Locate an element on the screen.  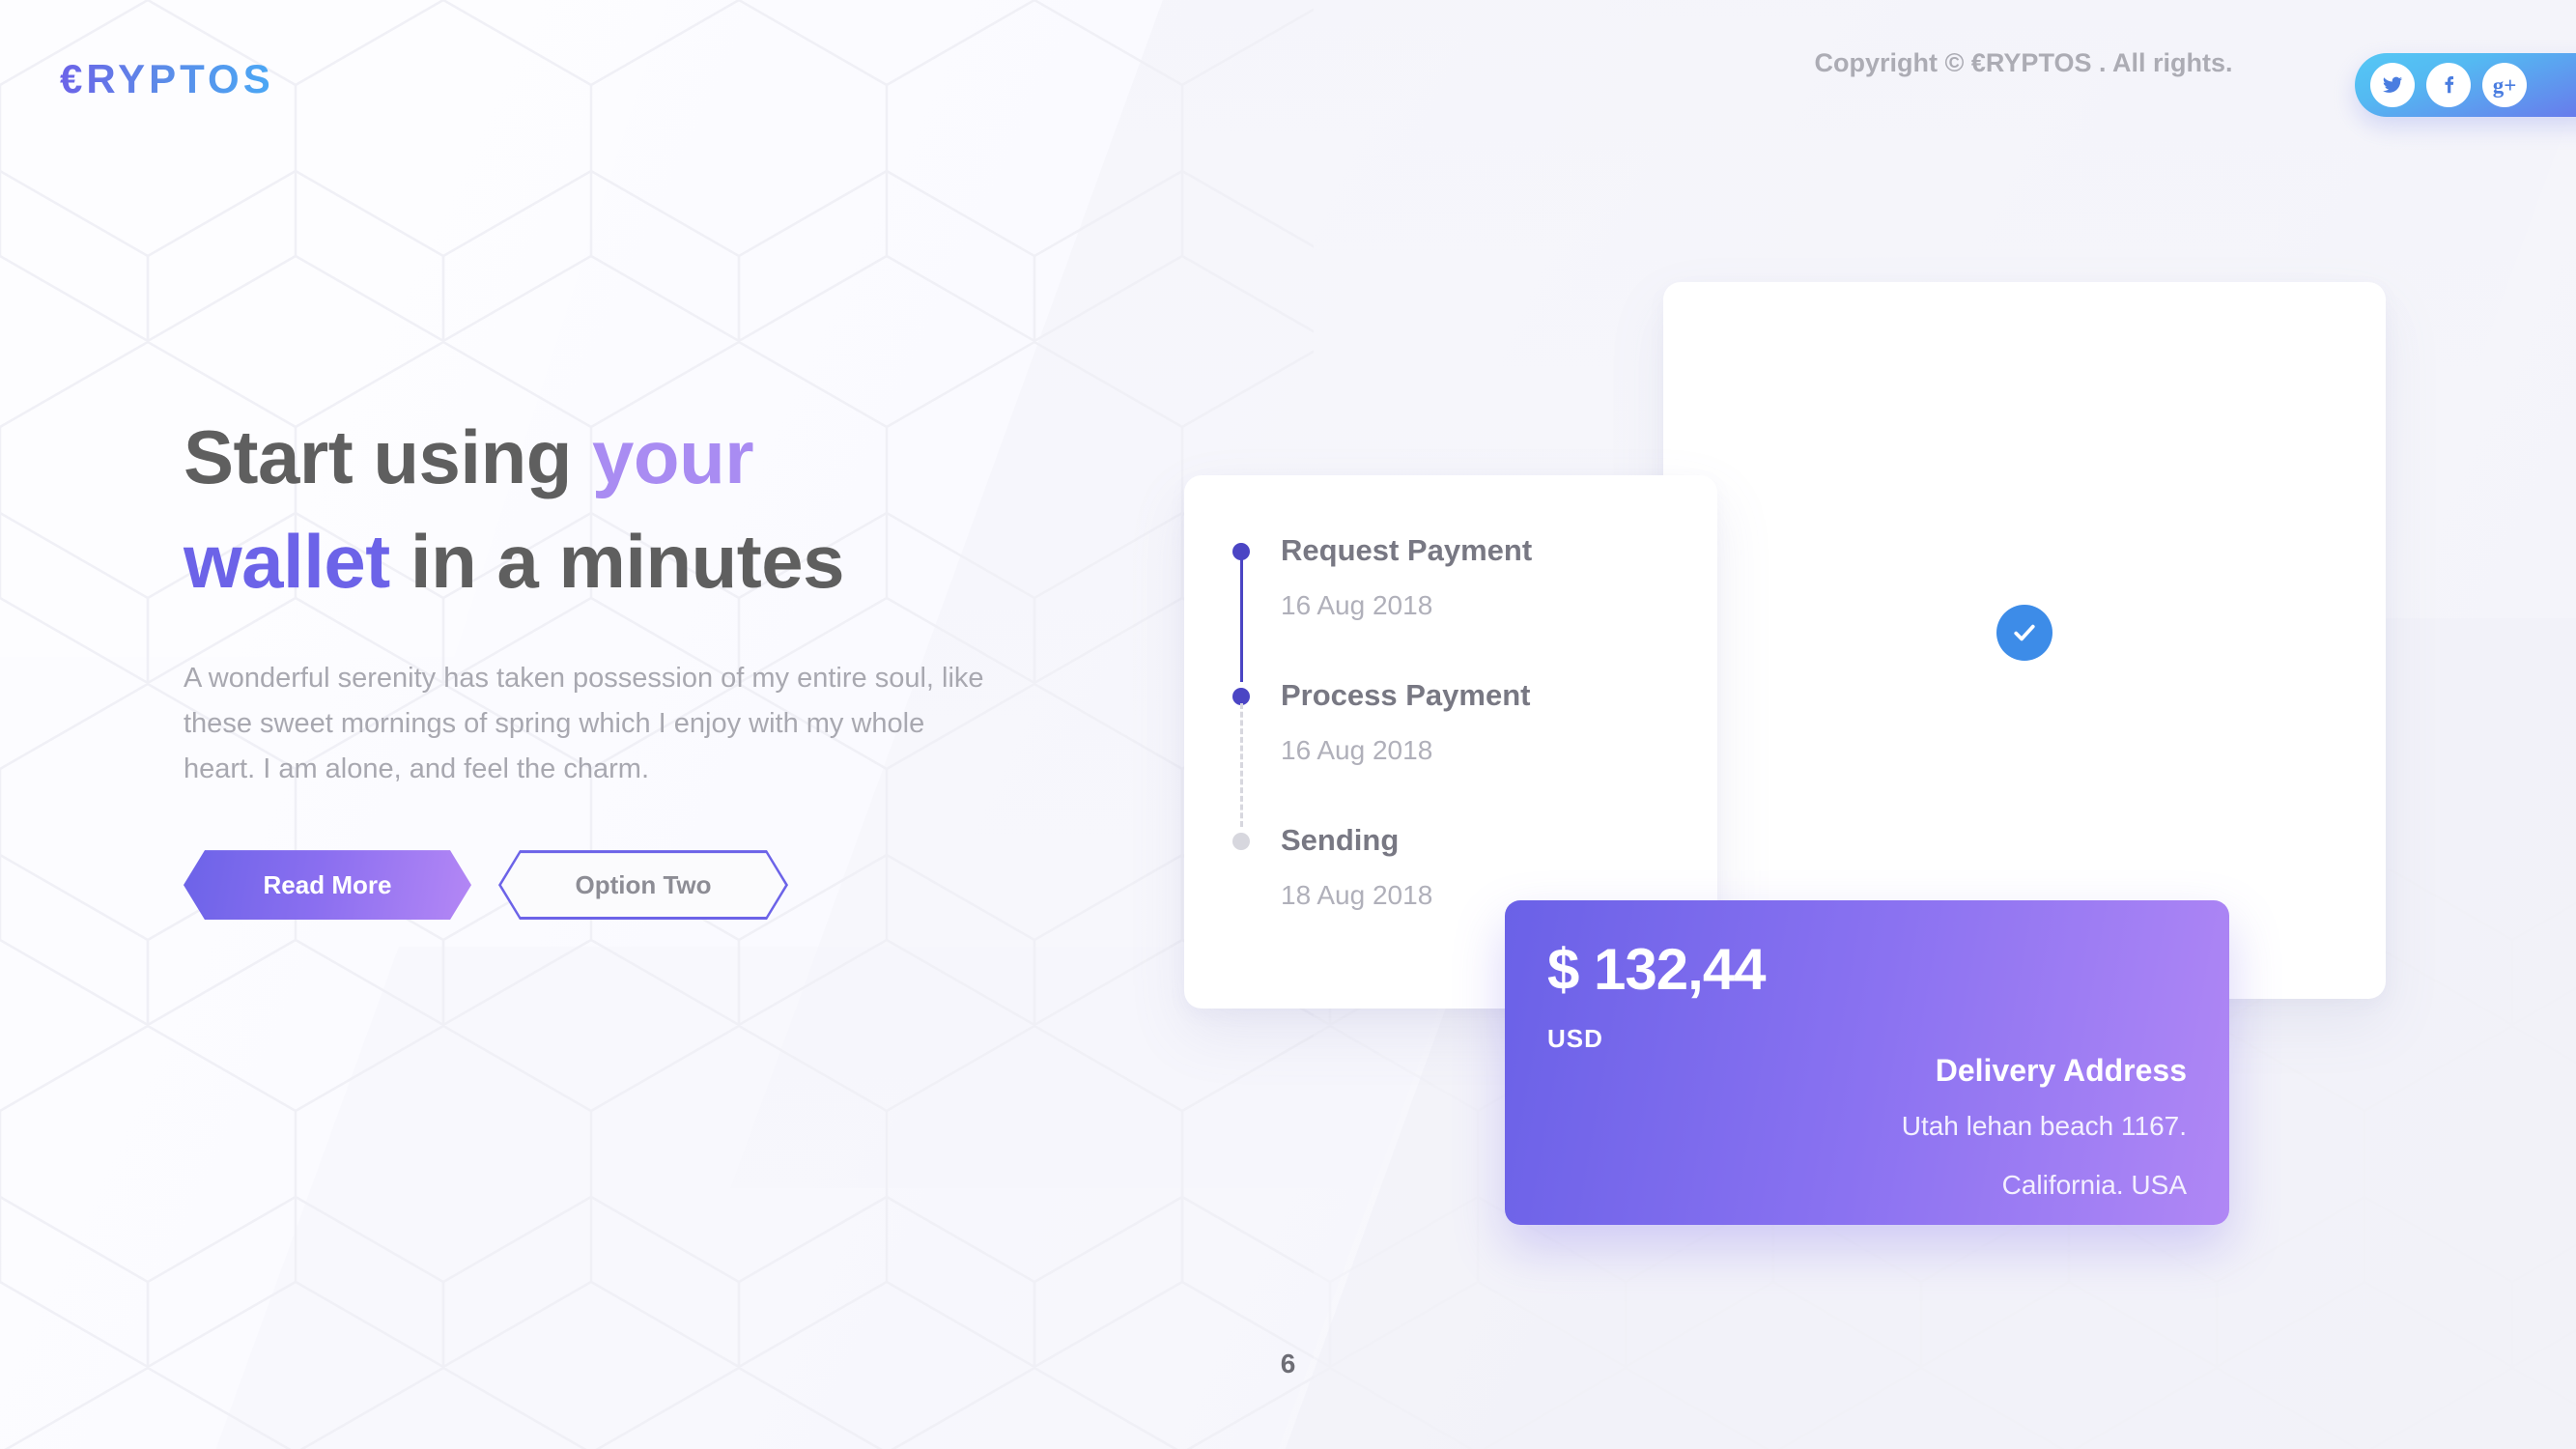
twitter-icon is located at coordinates (2392, 85).